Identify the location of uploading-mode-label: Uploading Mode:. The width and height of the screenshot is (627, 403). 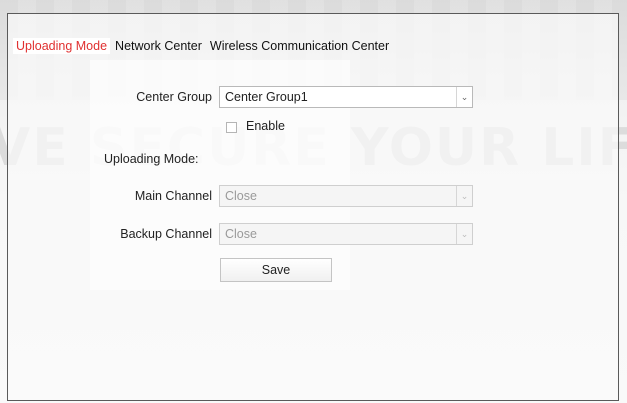
(151, 159).